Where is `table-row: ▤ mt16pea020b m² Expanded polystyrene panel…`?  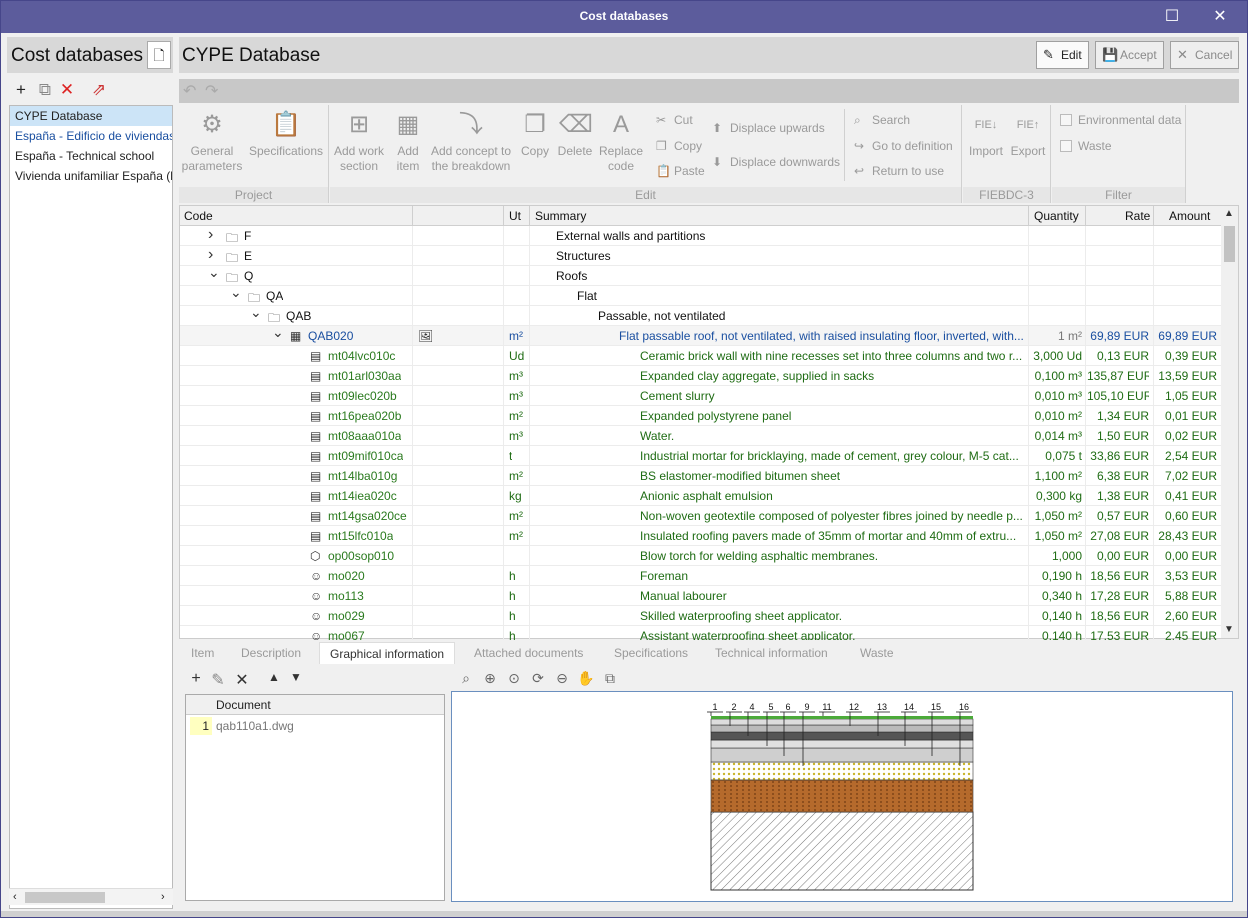 table-row: ▤ mt16pea020b m² Expanded polystyrene panel… is located at coordinates (701, 416).